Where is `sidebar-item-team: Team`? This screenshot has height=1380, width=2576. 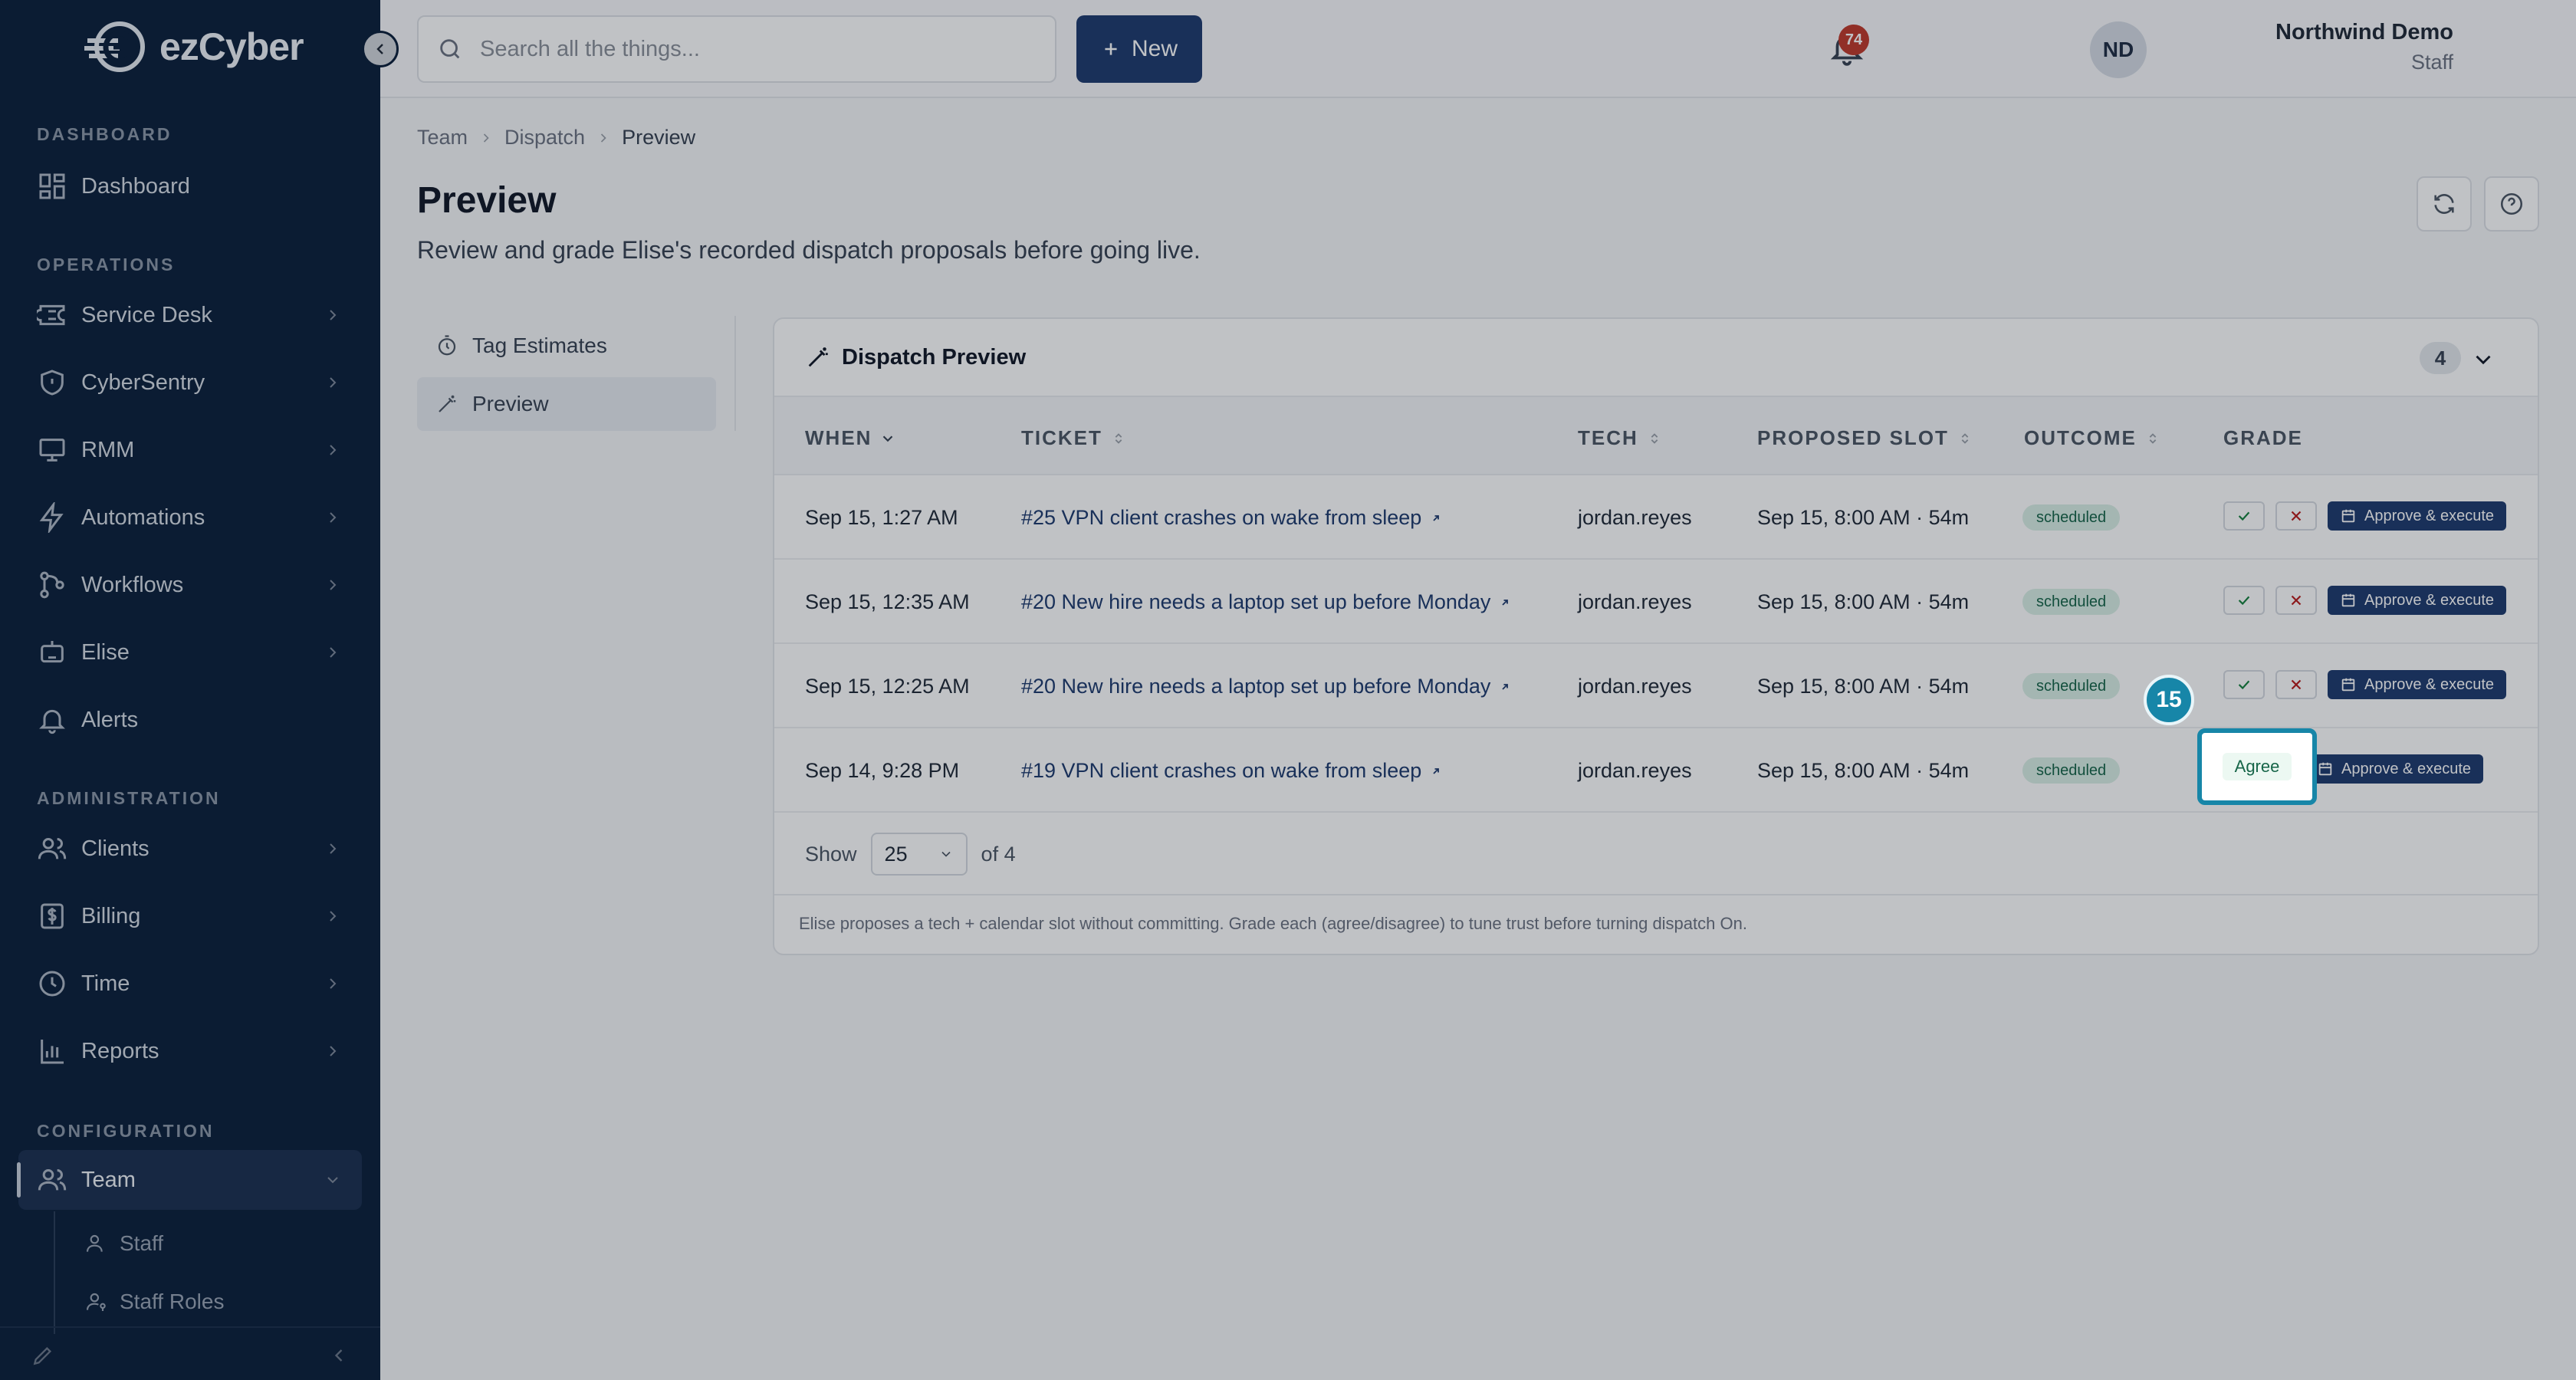 sidebar-item-team: Team is located at coordinates (189, 1180).